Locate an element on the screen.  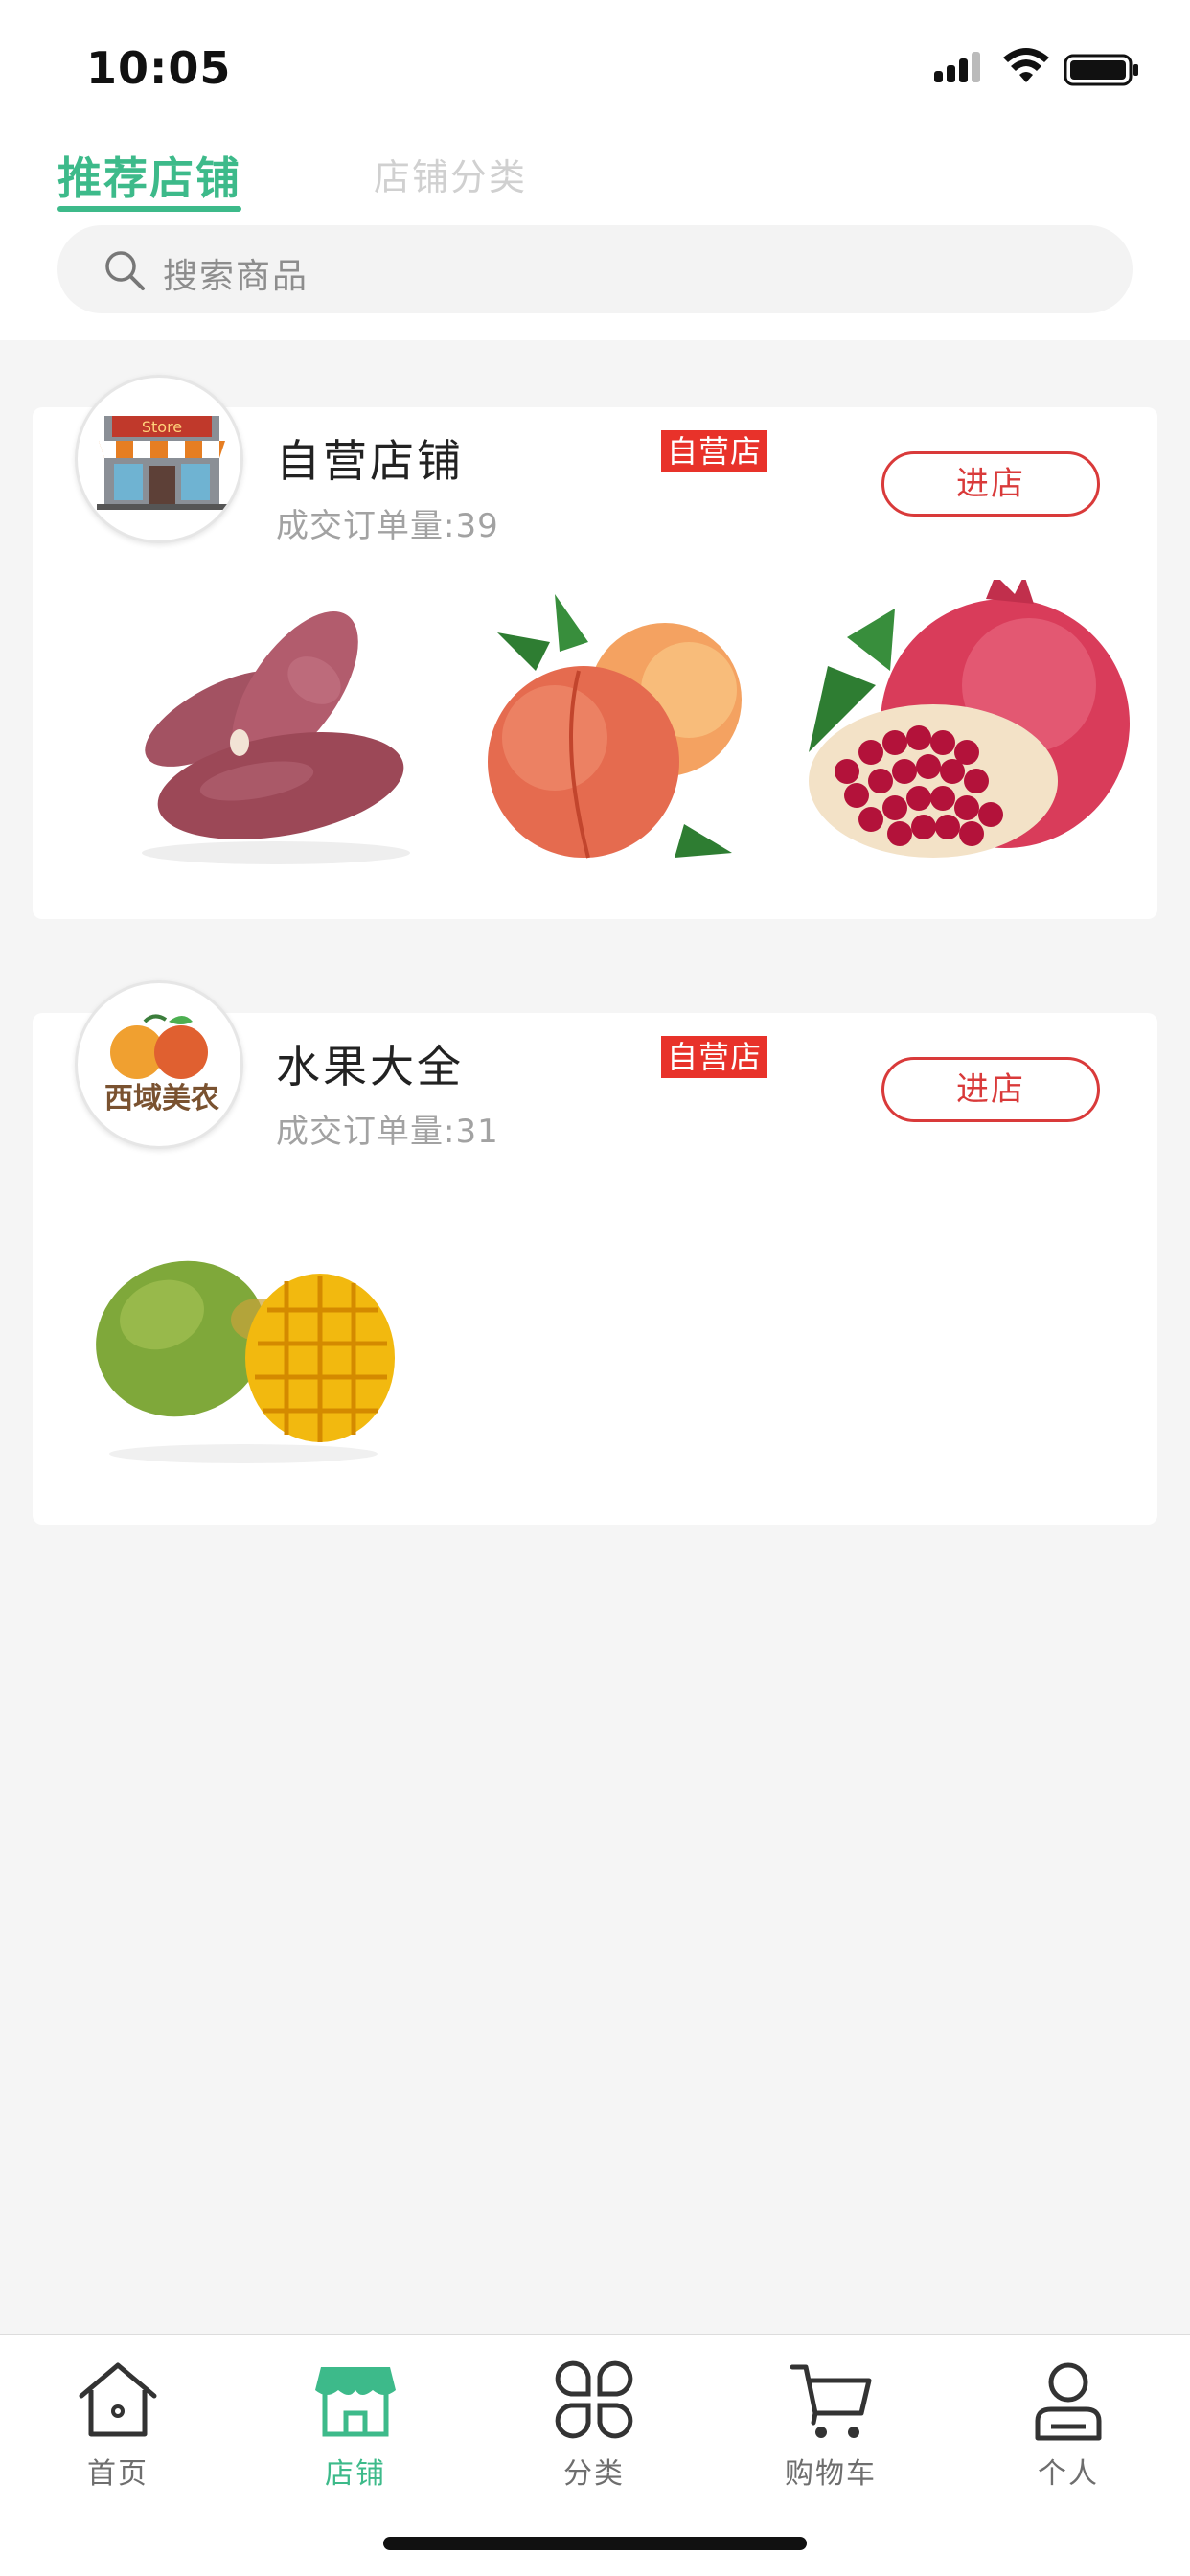
home-indicator is located at coordinates (595, 2543).